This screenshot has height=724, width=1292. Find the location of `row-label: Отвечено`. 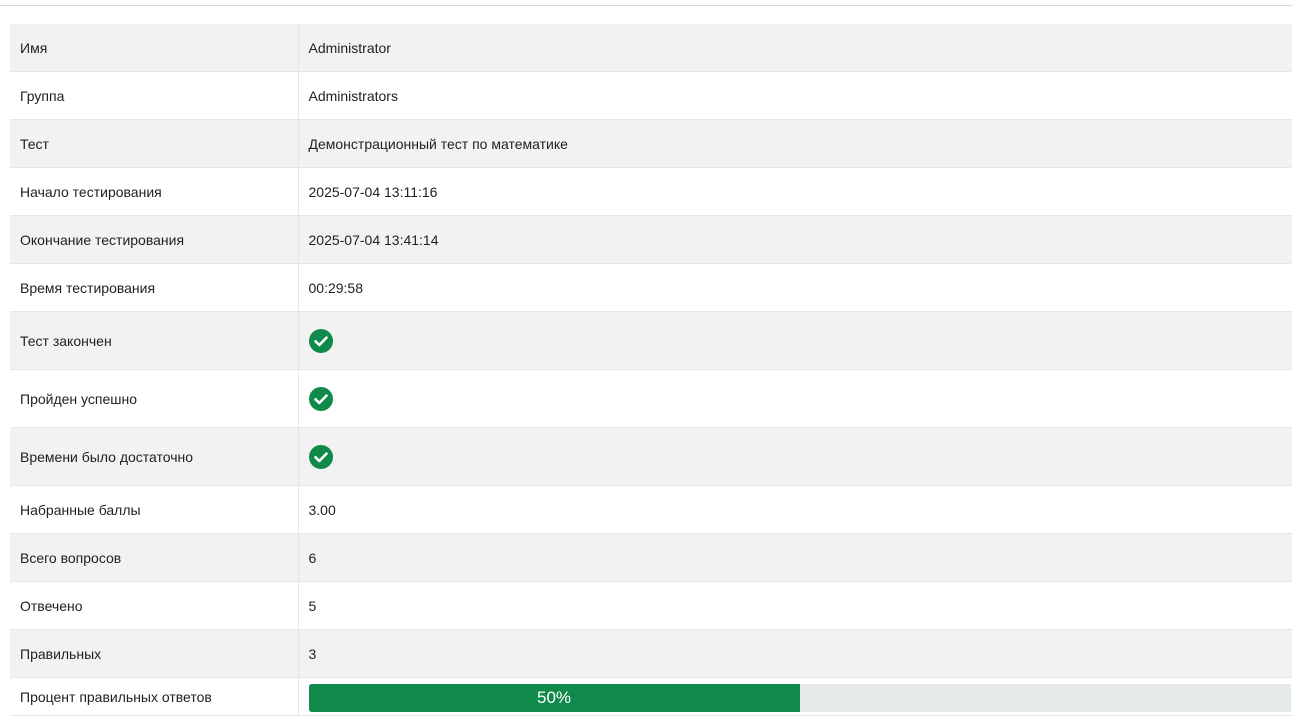

row-label: Отвечено is located at coordinates (154, 605).